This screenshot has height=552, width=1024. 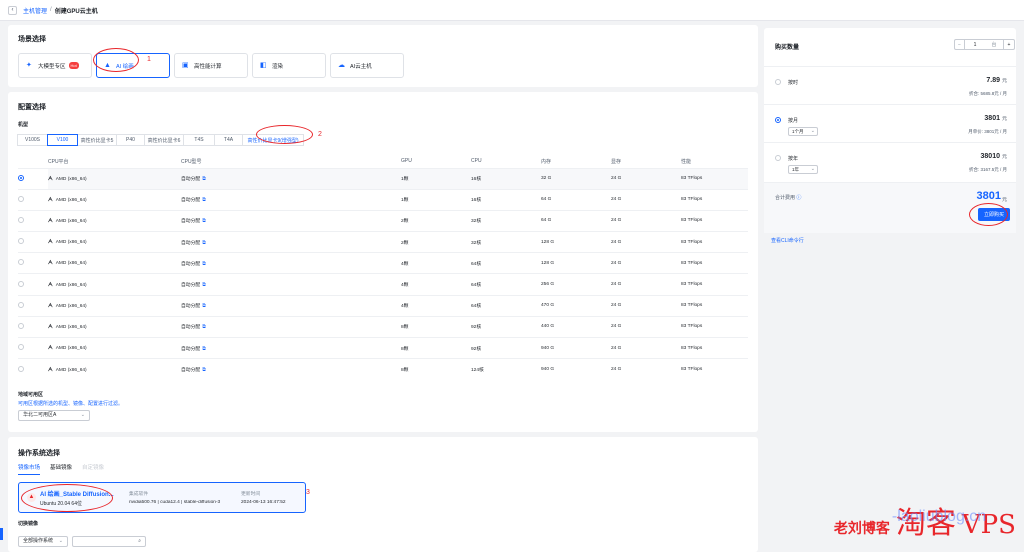 What do you see at coordinates (803, 169) in the screenshot?
I see `year-select: 1年 ⌄` at bounding box center [803, 169].